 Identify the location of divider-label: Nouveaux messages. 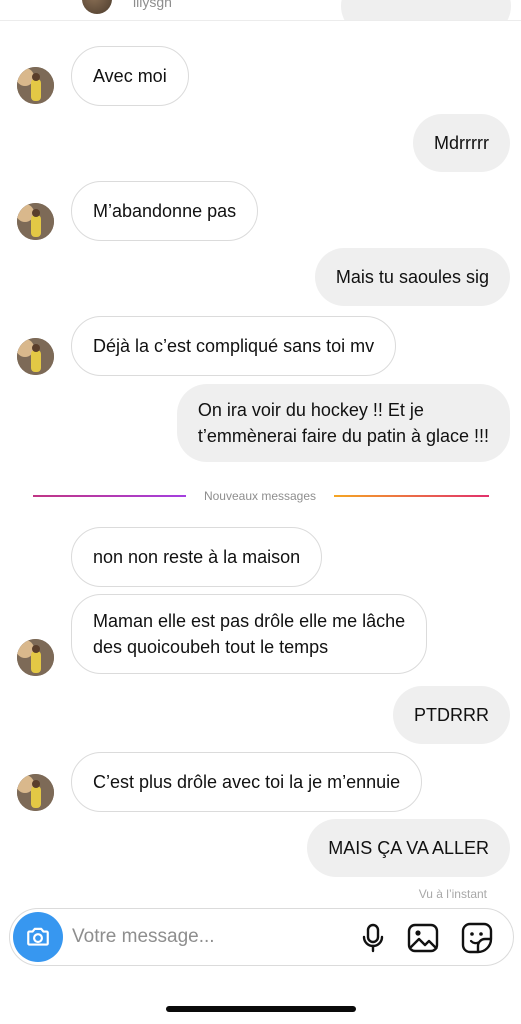
(260, 496).